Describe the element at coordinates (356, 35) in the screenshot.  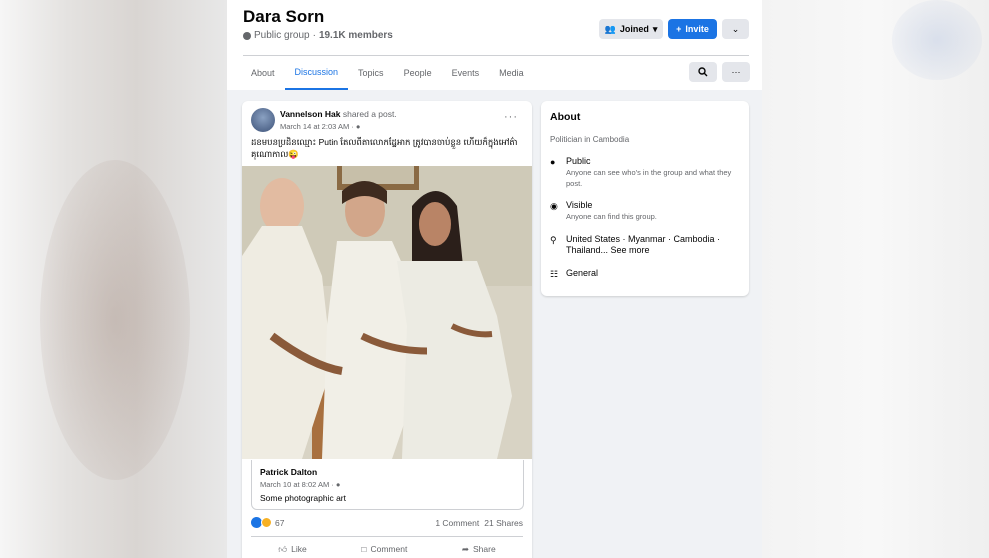
I see `member-count: 19.1K members` at that location.